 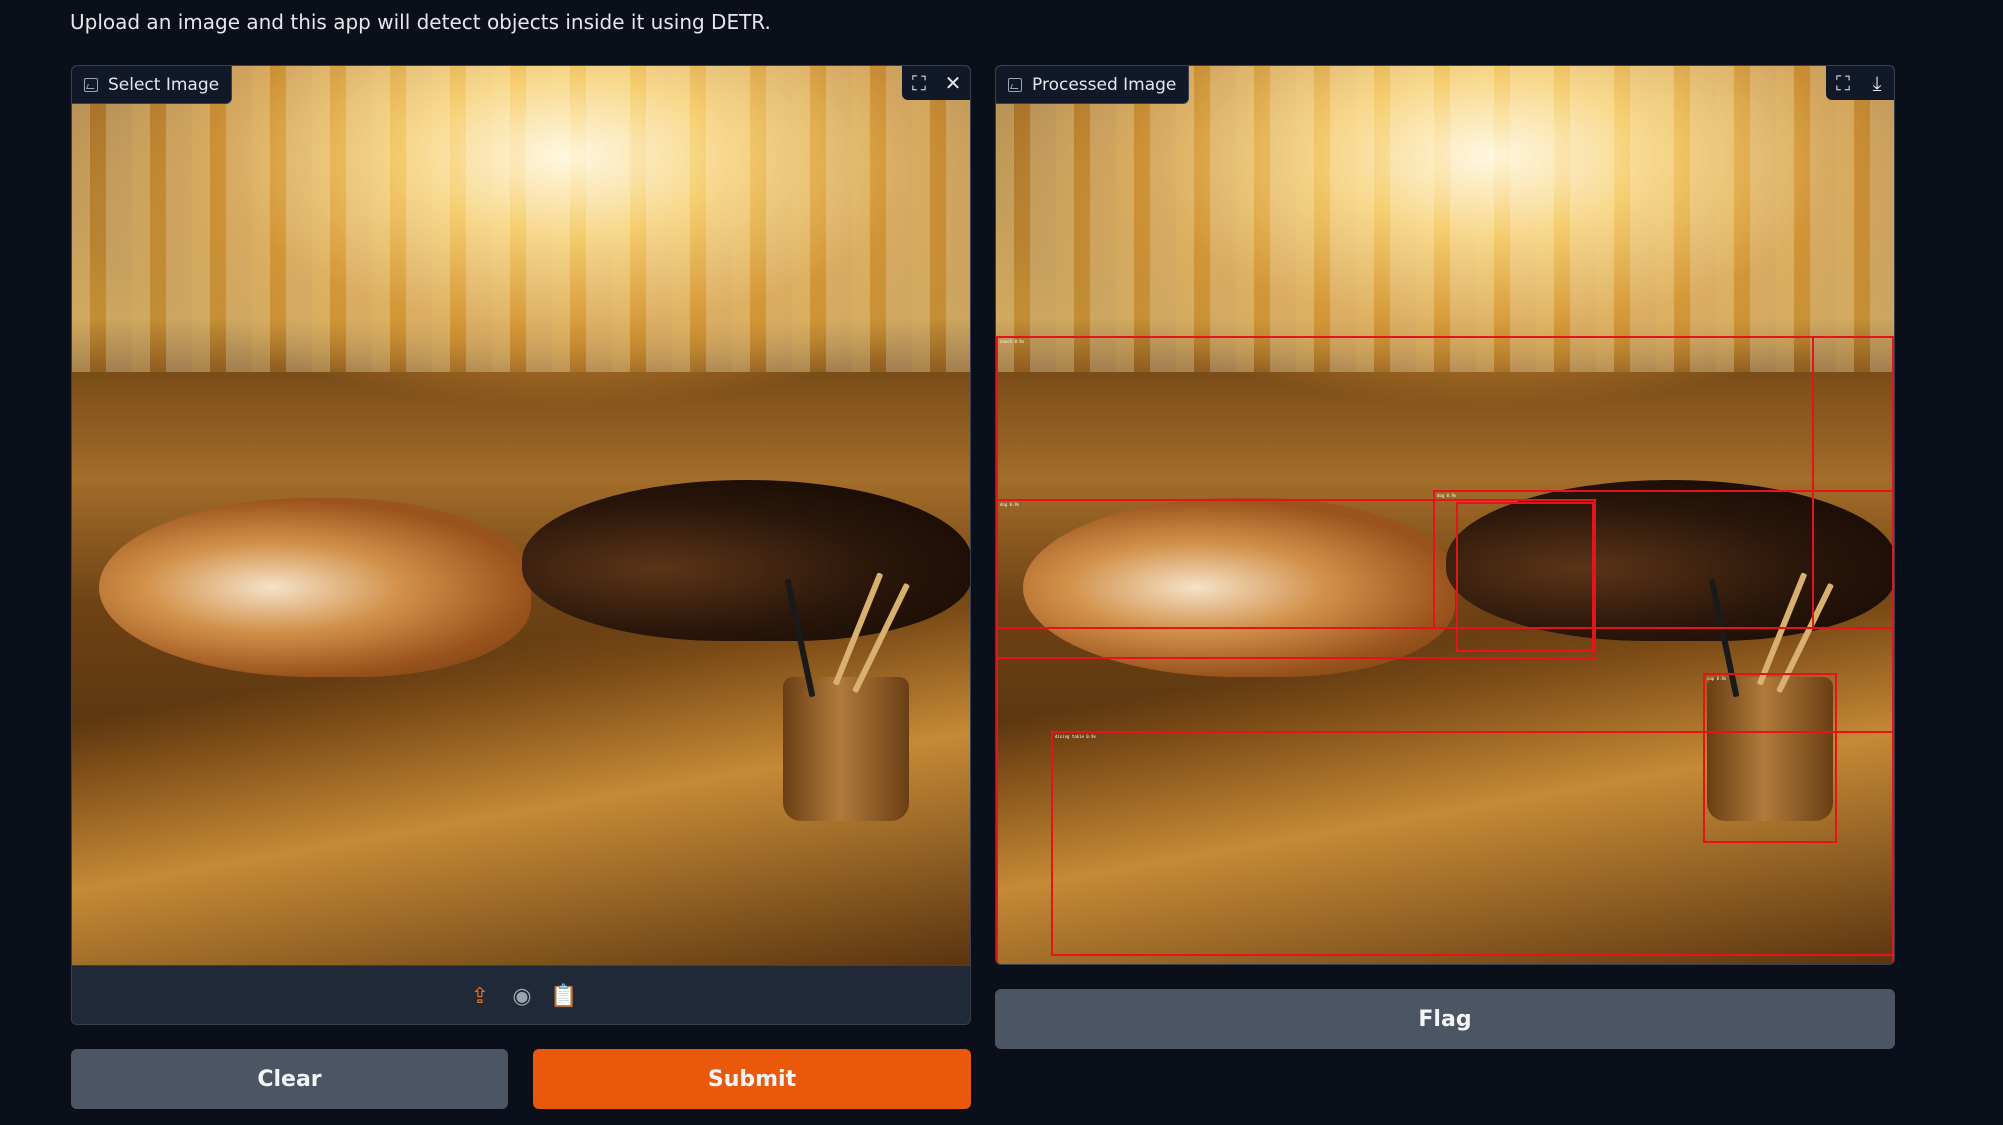 I want to click on image-source-bar: ⇪ ◉ 📋, so click(x=521, y=994).